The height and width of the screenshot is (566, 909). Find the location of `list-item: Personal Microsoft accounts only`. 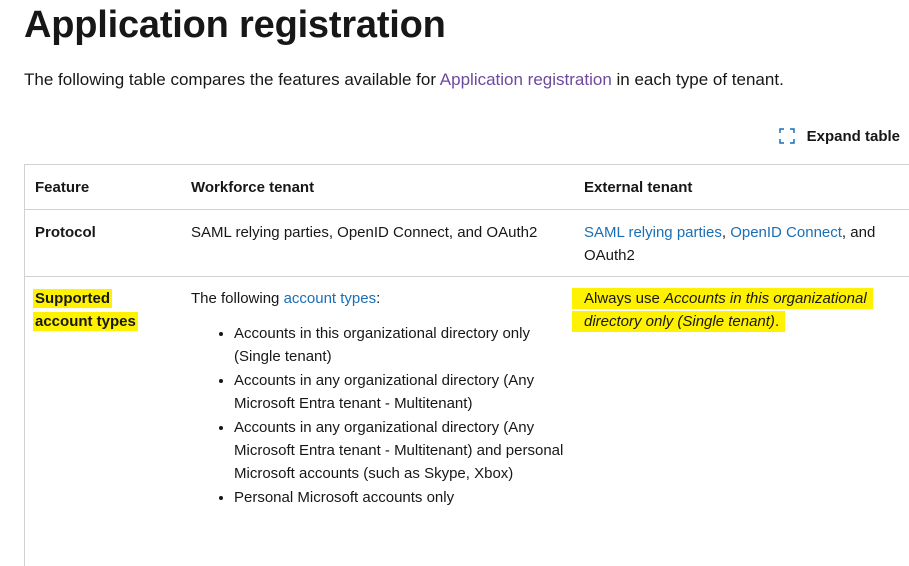

list-item: Personal Microsoft accounts only is located at coordinates (399, 497).